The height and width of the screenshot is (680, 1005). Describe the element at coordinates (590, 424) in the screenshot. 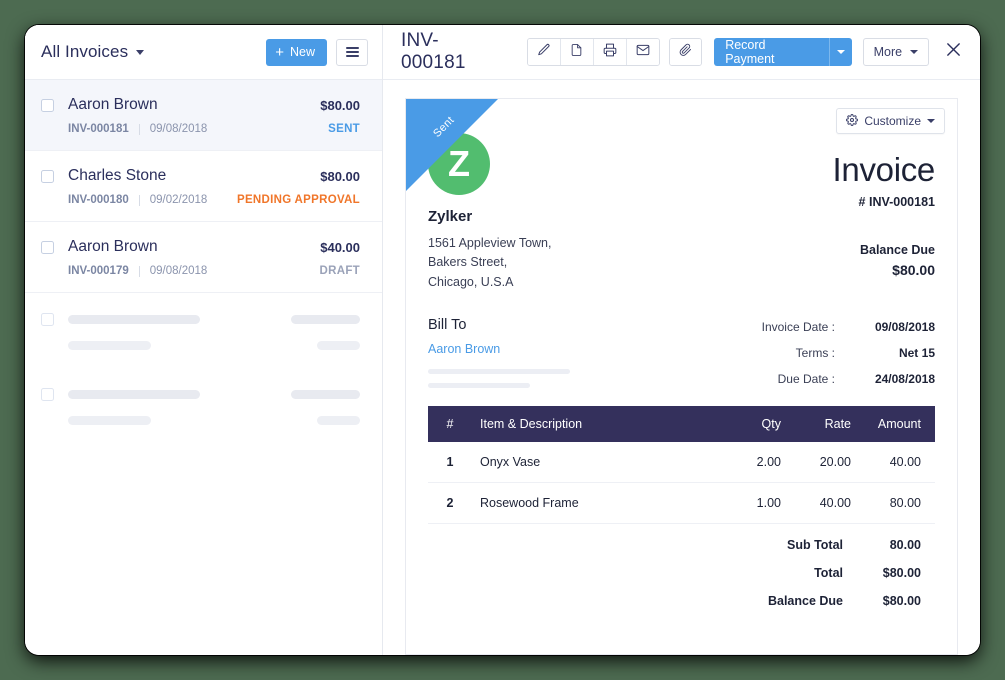

I see `column-header-description: Item & Description` at that location.